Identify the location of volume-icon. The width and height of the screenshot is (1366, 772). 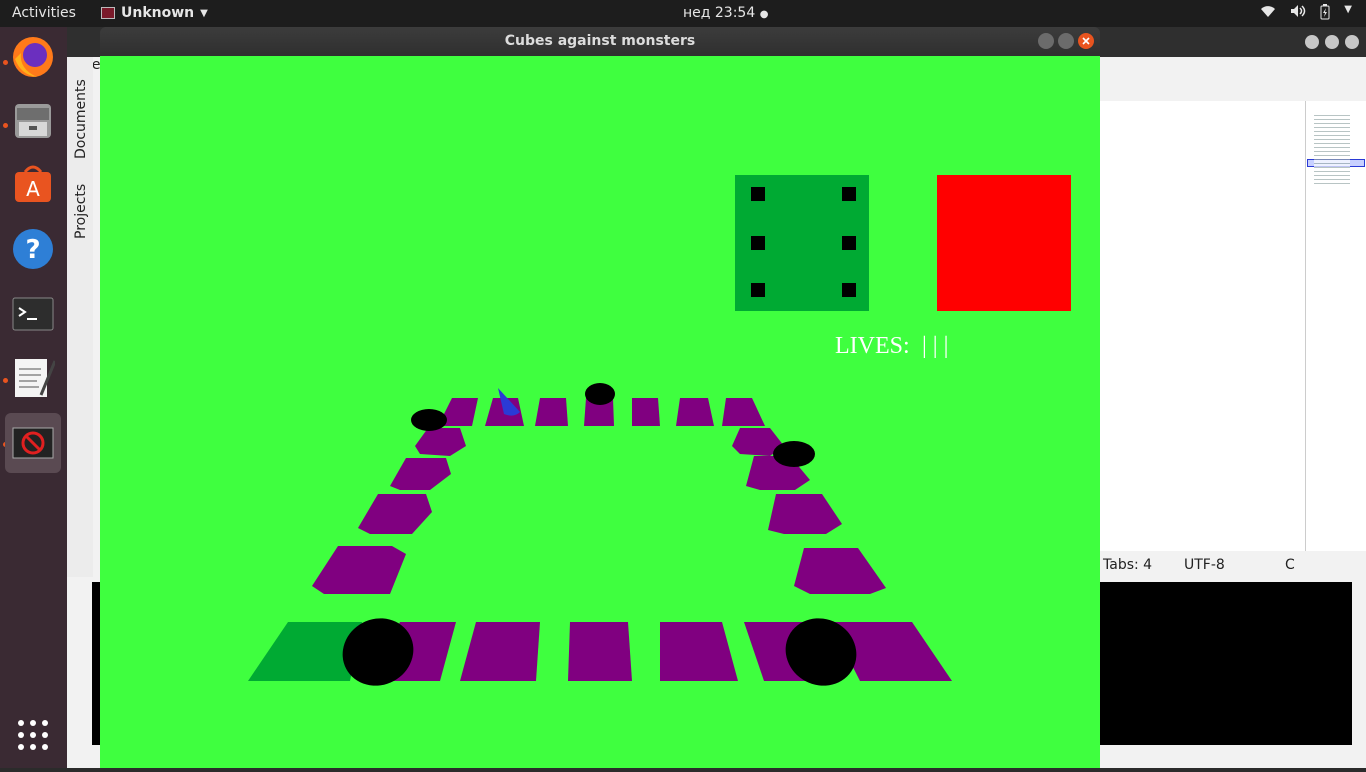
(1298, 14).